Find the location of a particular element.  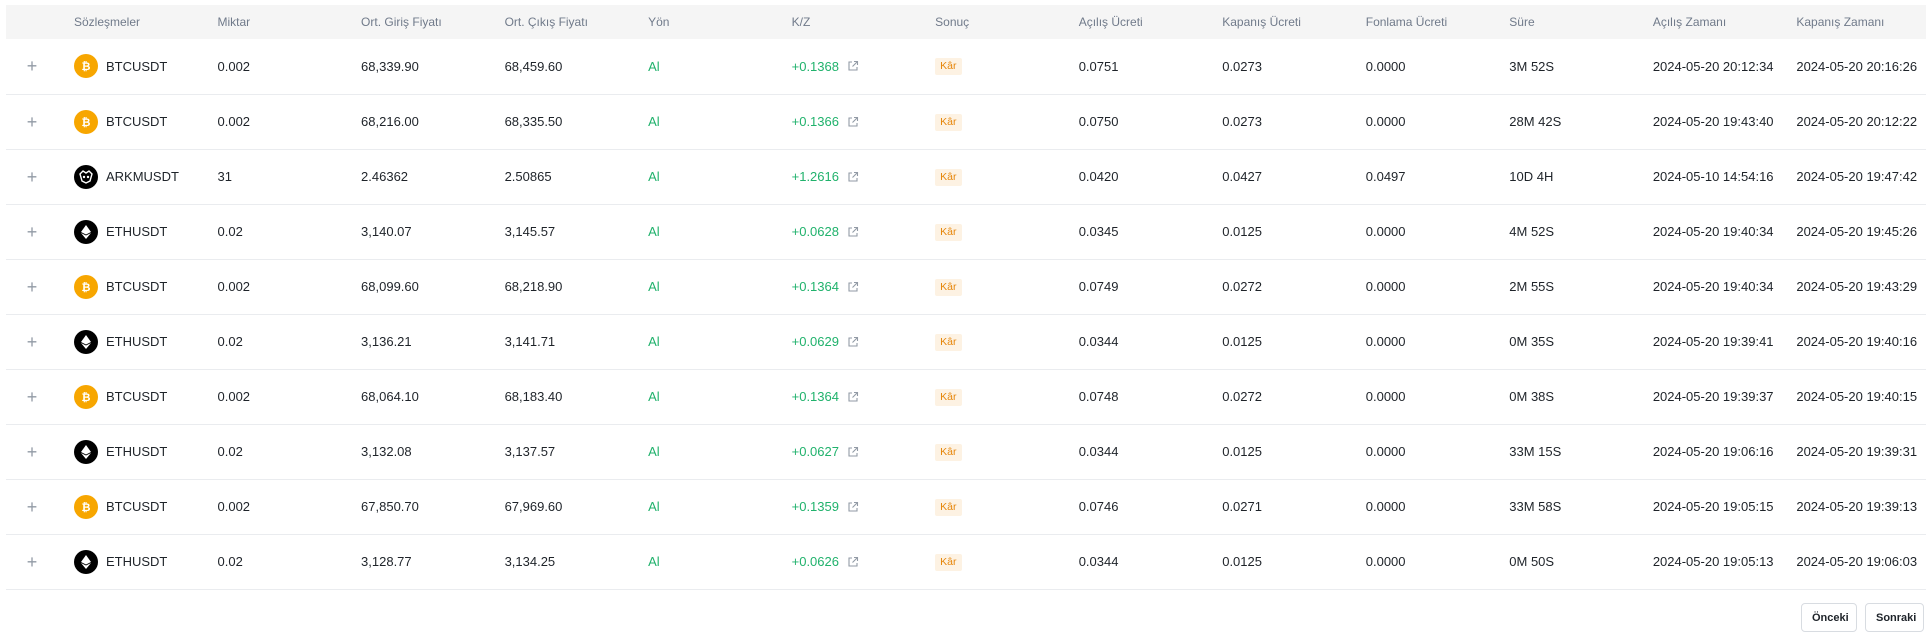

previous-page-button: Önceki is located at coordinates (1829, 617).